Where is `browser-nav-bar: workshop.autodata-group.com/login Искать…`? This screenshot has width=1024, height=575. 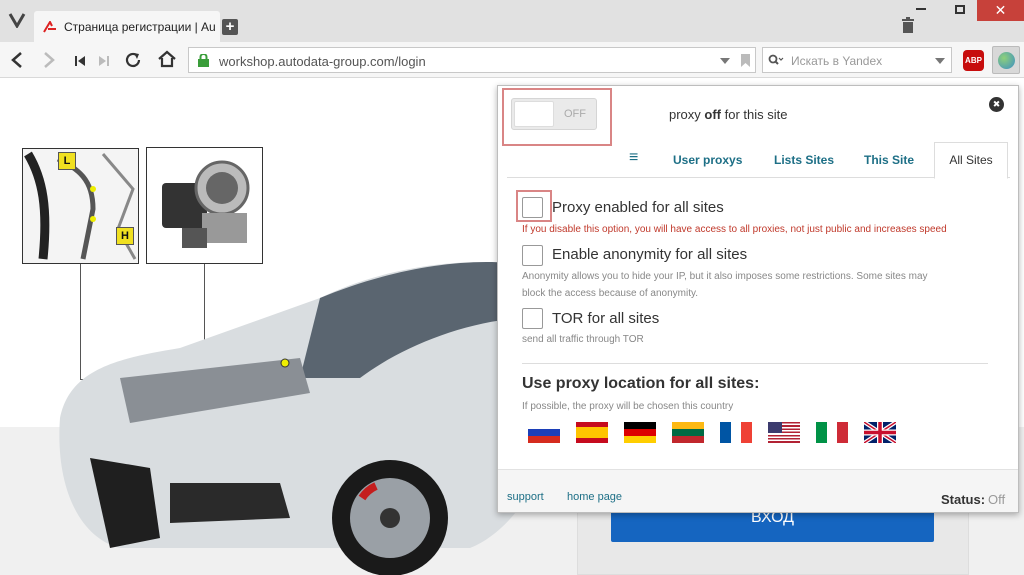
browser-nav-bar: workshop.autodata-group.com/login Искать… is located at coordinates (512, 60).